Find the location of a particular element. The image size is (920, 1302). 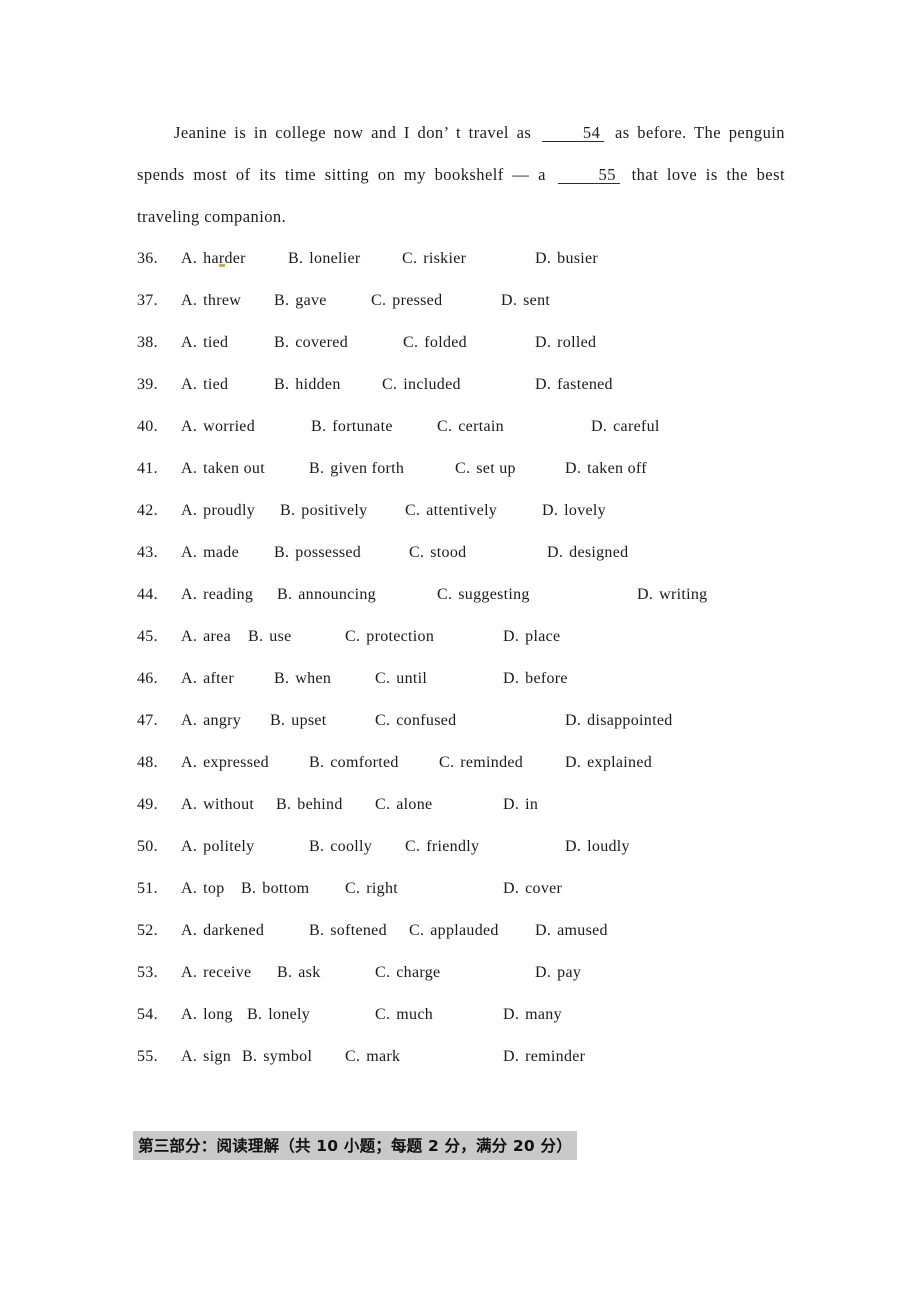

option-choice: D. place is located at coordinates (531, 637).